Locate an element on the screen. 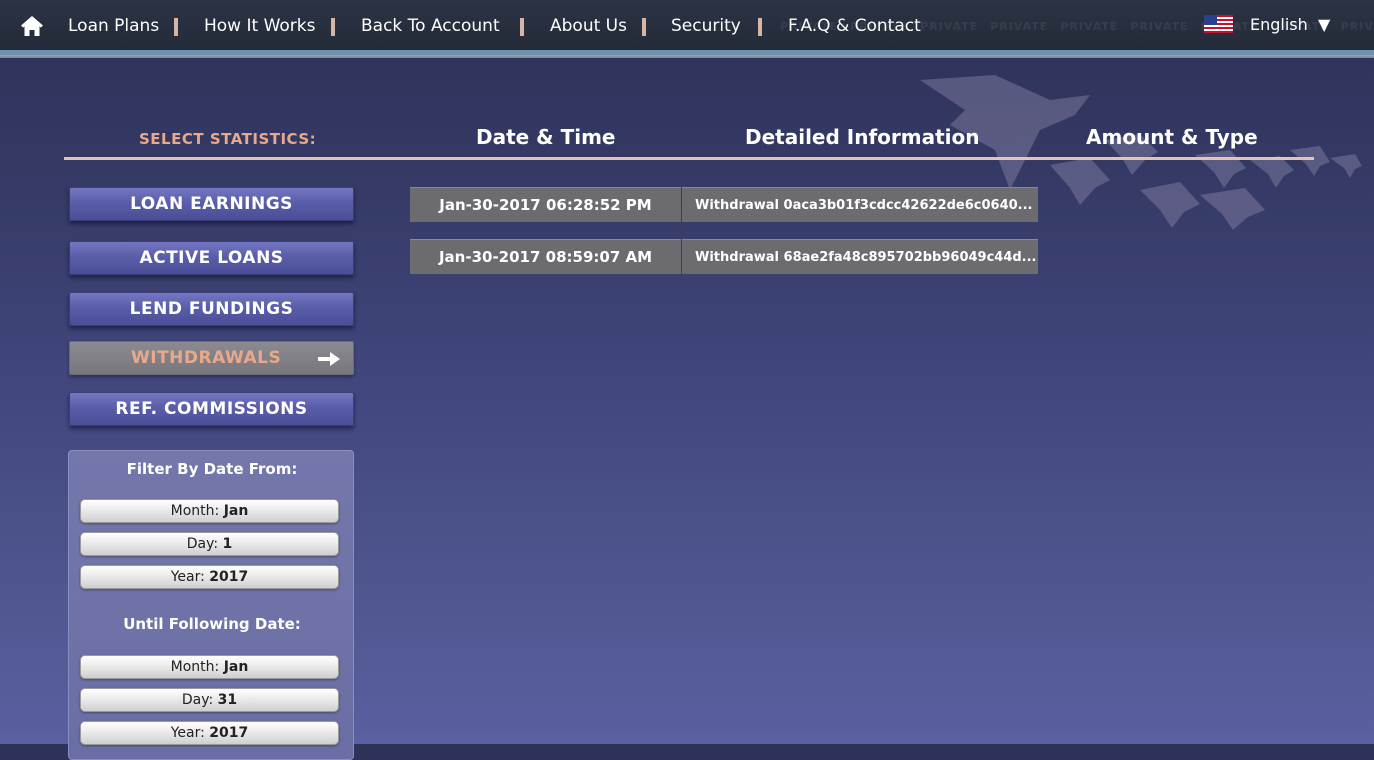 This screenshot has height=760, width=1374. lend-fundings-button: LEND FUNDINGS is located at coordinates (211, 309).